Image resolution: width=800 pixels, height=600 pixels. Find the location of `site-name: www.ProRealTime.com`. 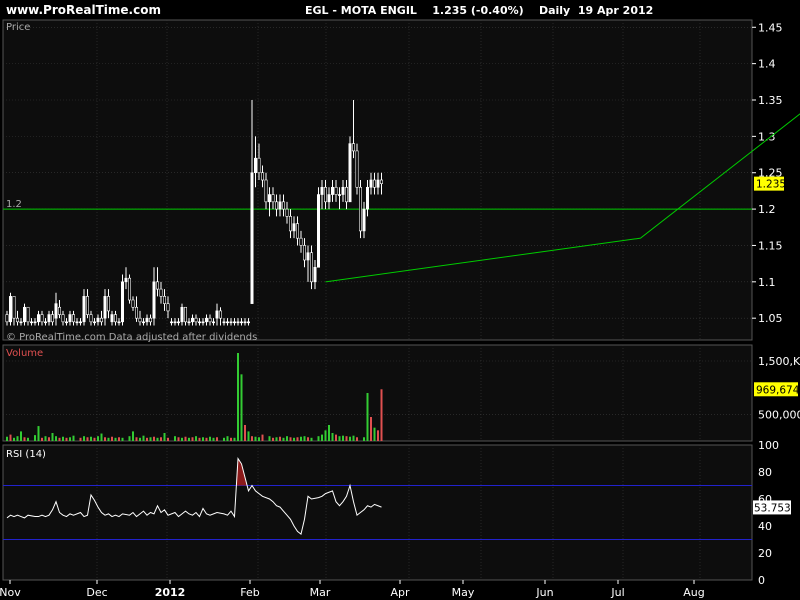

site-name: www.ProRealTime.com is located at coordinates (83, 10).